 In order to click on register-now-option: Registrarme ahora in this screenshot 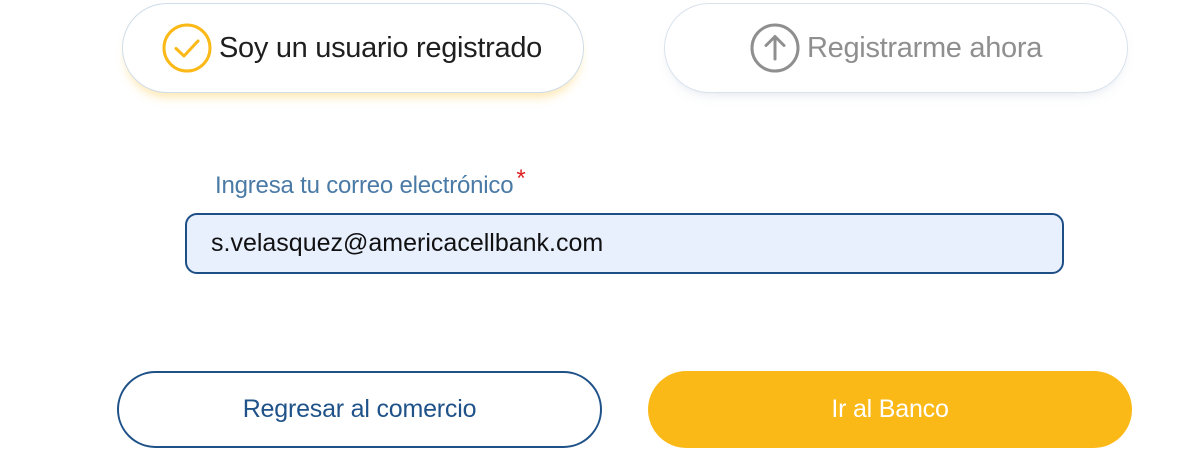, I will do `click(896, 48)`.